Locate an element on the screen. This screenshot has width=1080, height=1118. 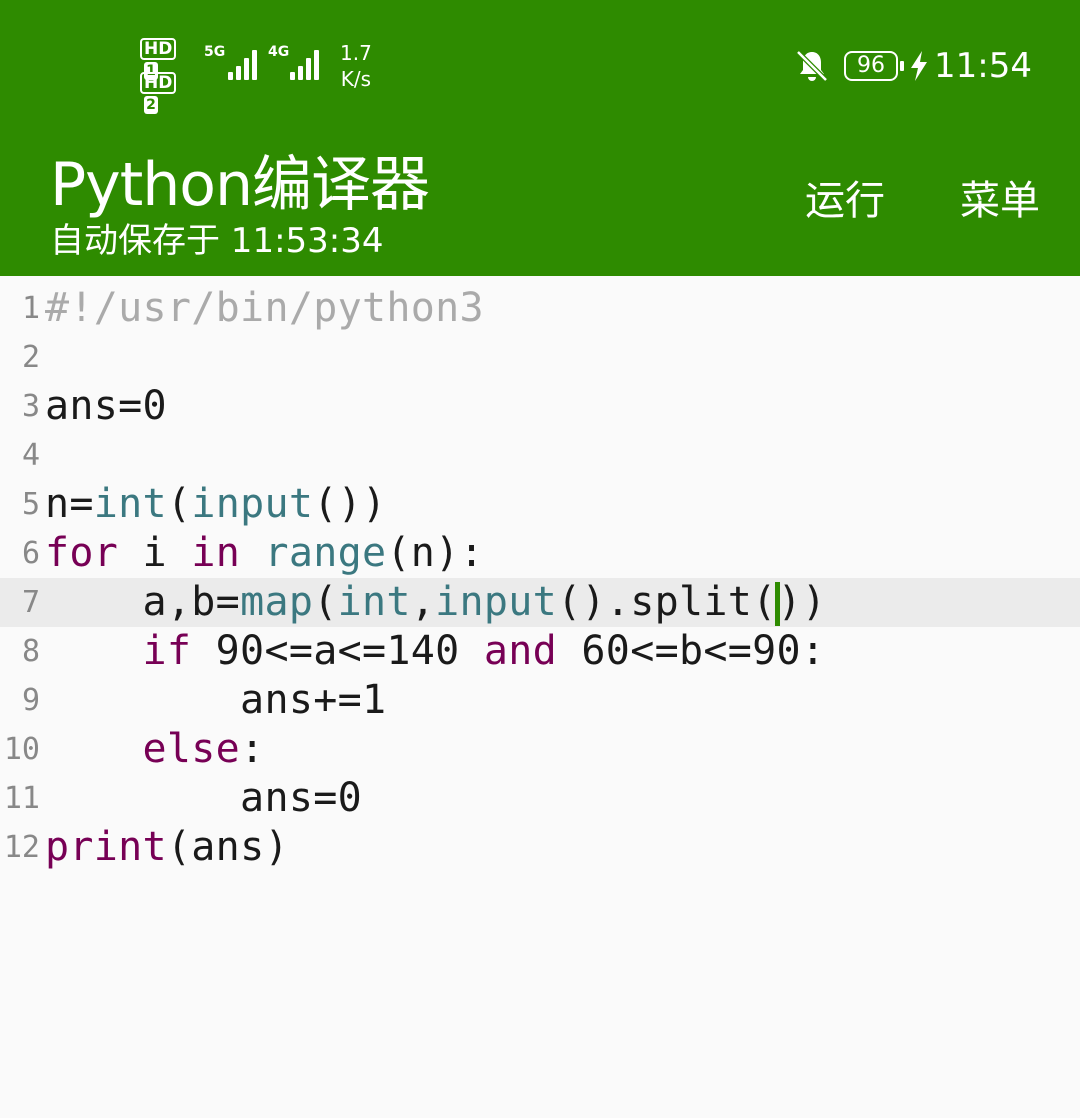
code-line: 8 if 90<=a<=140 and 60<=b<=90: is located at coordinates (540, 651).